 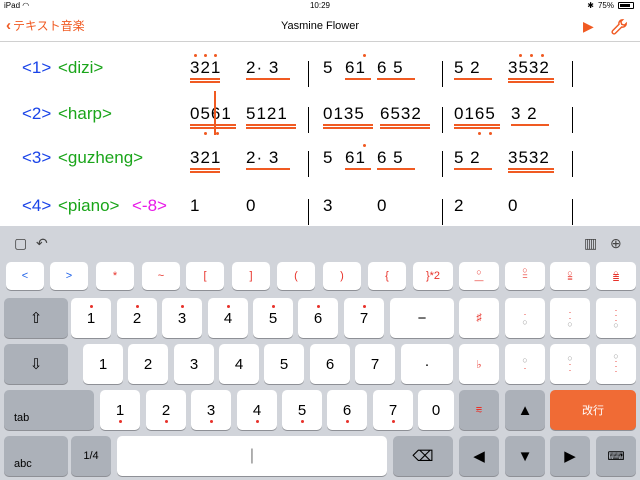 What do you see at coordinates (318, 318) in the screenshot?
I see `key-high-6: 6` at bounding box center [318, 318].